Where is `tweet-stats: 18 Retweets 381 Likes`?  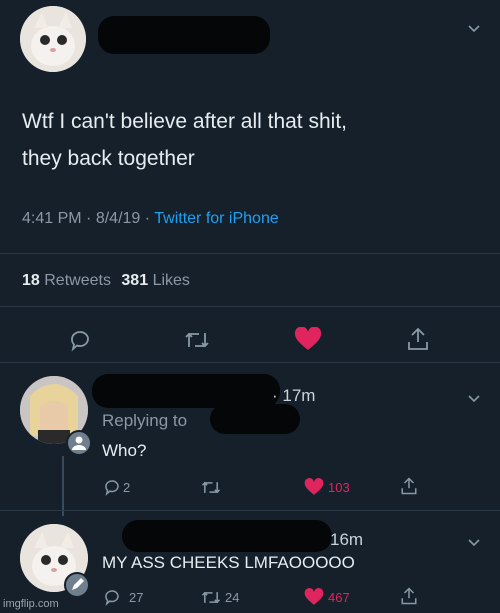
tweet-stats: 18 Retweets 381 Likes is located at coordinates (106, 281).